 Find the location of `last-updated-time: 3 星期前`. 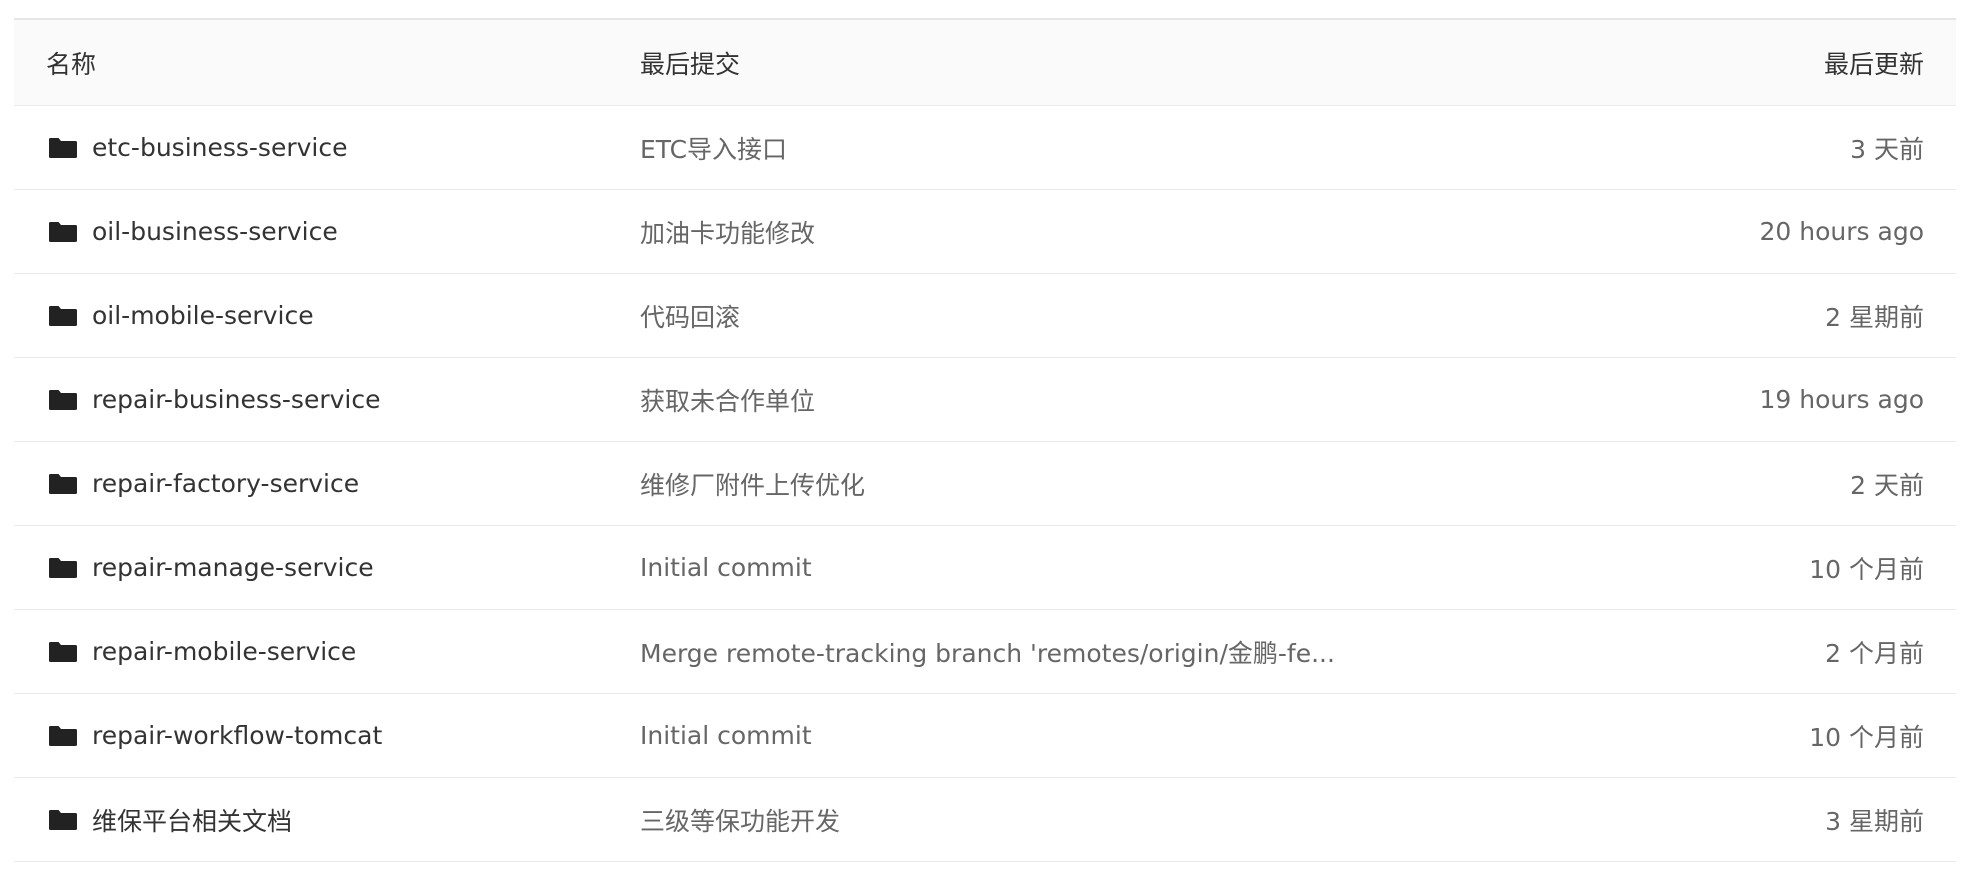

last-updated-time: 3 星期前 is located at coordinates (1874, 821).